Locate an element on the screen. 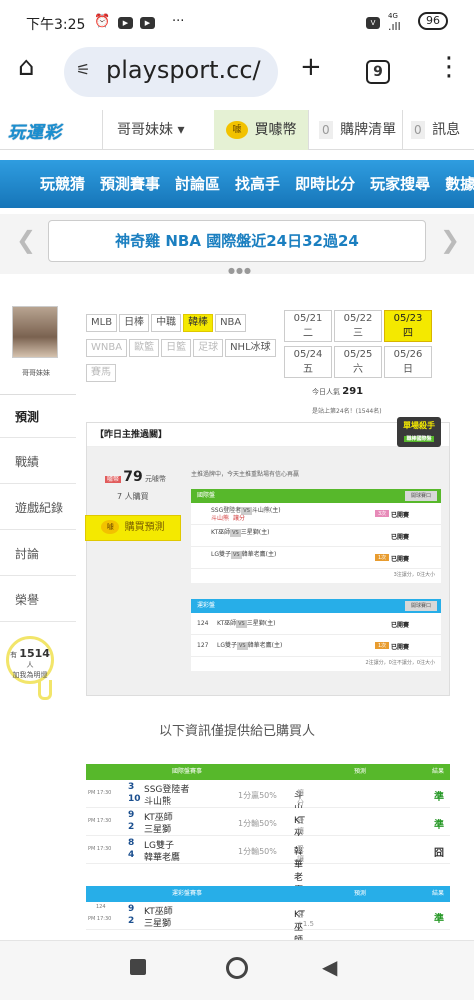  main-nav: 玩競猜 預測賽事 討論區 找高手 即時比分 玩家搜尋 數據 is located at coordinates (237, 184).